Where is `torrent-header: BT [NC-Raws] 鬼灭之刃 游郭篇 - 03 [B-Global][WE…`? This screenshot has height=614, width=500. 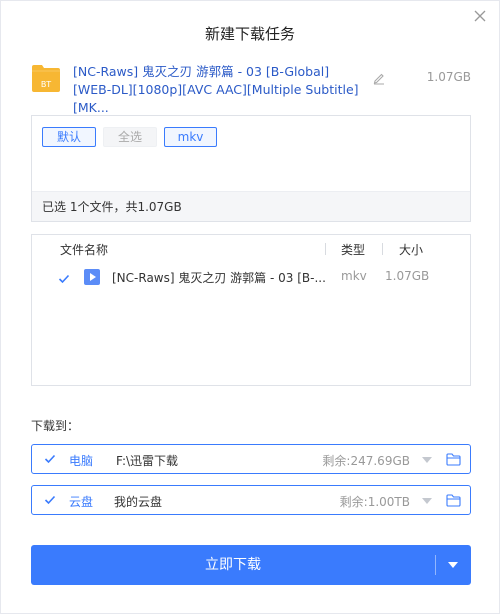 torrent-header: BT [NC-Raws] 鬼灭之刃 游郭篇 - 03 [B-Global][WE… is located at coordinates (251, 89).